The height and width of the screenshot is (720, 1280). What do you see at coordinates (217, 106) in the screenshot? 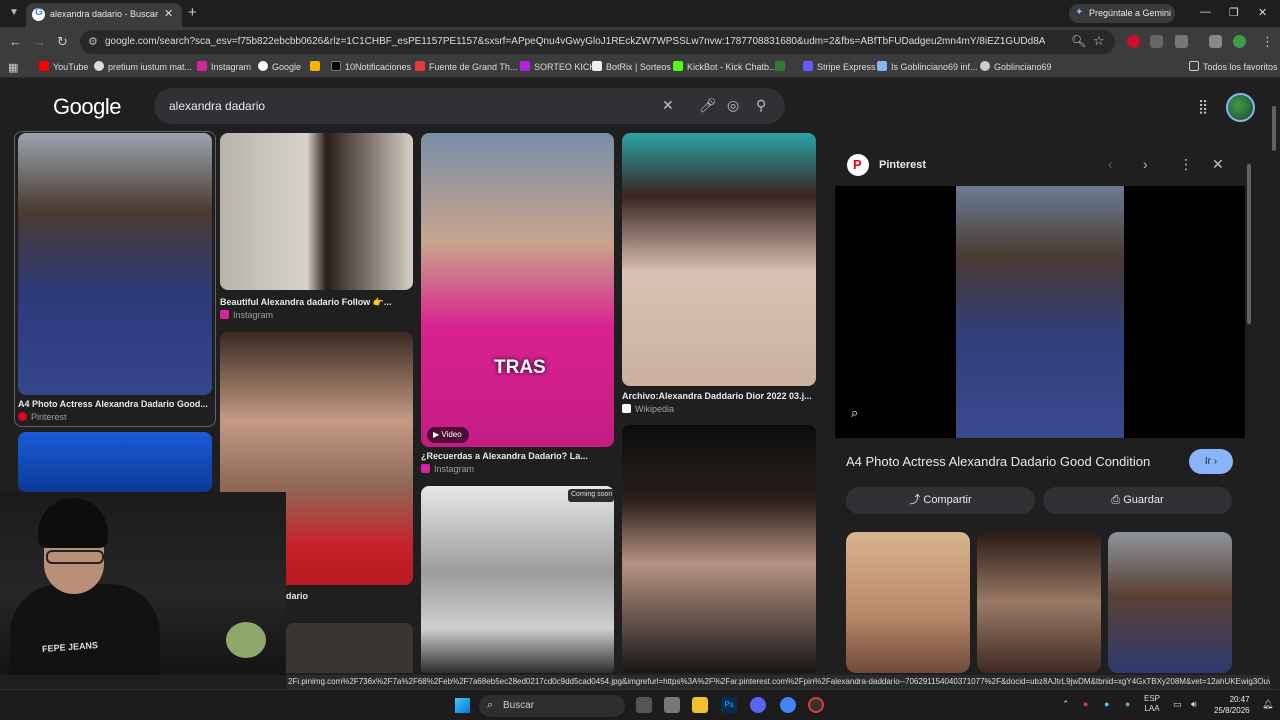
I see `search-query: alexandra dadario` at bounding box center [217, 106].